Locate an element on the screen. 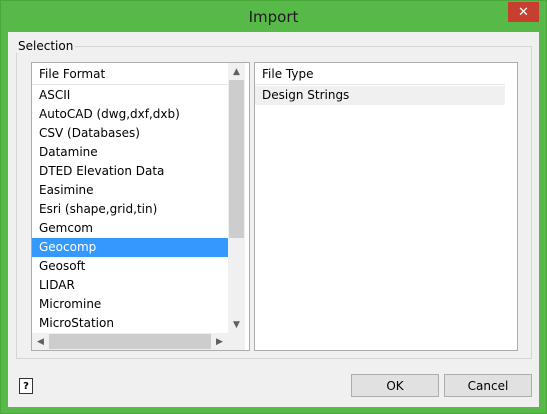  vertical-scroll-thumb is located at coordinates (236, 159).